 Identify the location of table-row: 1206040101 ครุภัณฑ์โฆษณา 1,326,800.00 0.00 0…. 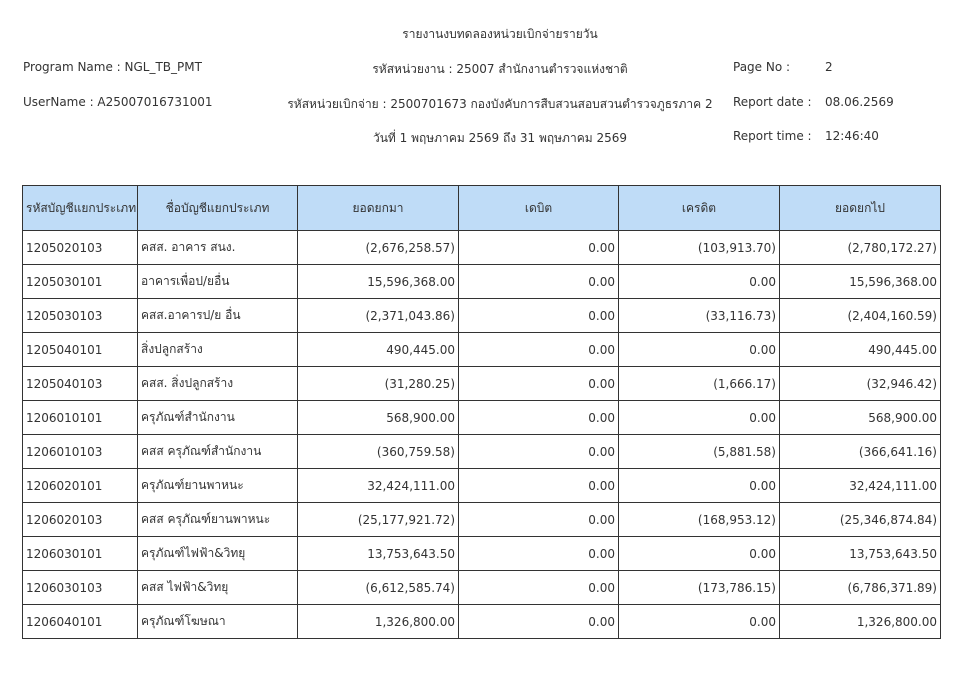
(481, 621).